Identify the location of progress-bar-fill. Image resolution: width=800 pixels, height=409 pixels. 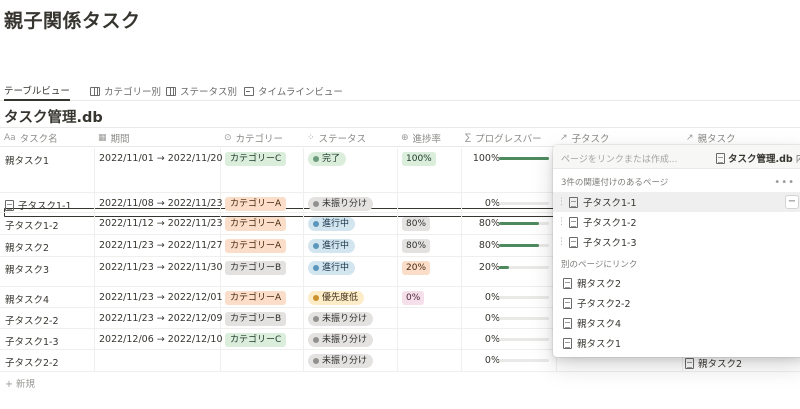
(524, 158).